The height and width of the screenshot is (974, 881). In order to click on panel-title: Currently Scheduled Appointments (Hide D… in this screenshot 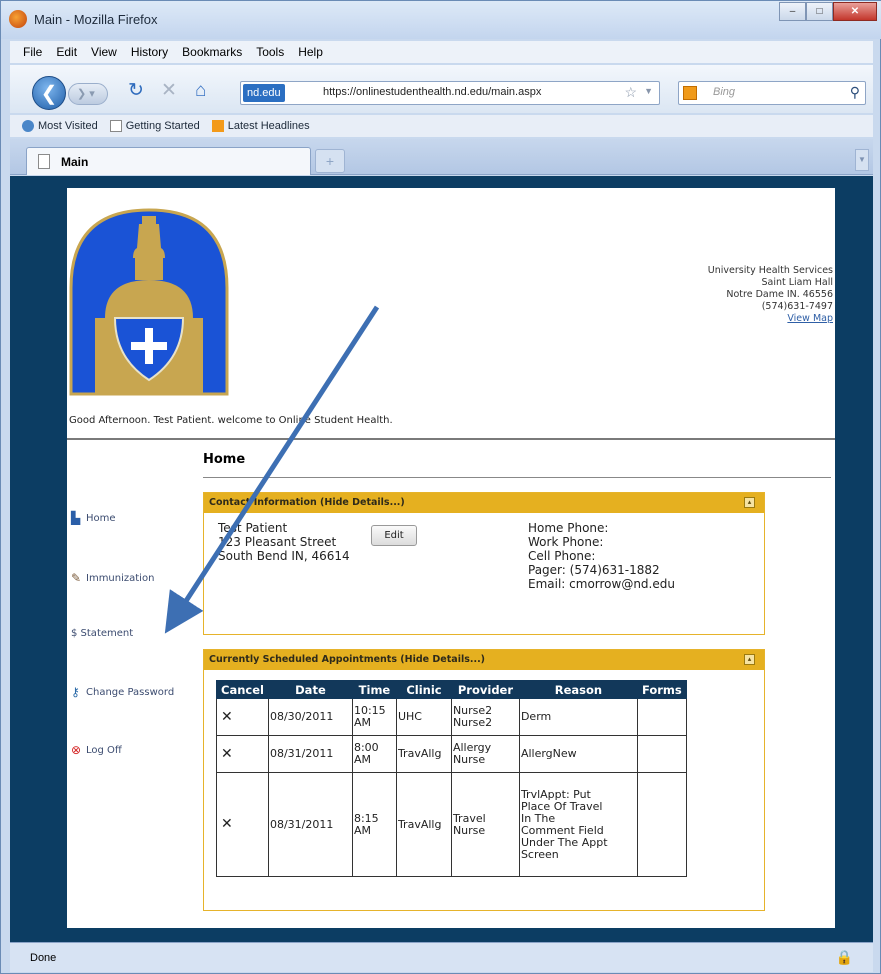, I will do `click(347, 659)`.